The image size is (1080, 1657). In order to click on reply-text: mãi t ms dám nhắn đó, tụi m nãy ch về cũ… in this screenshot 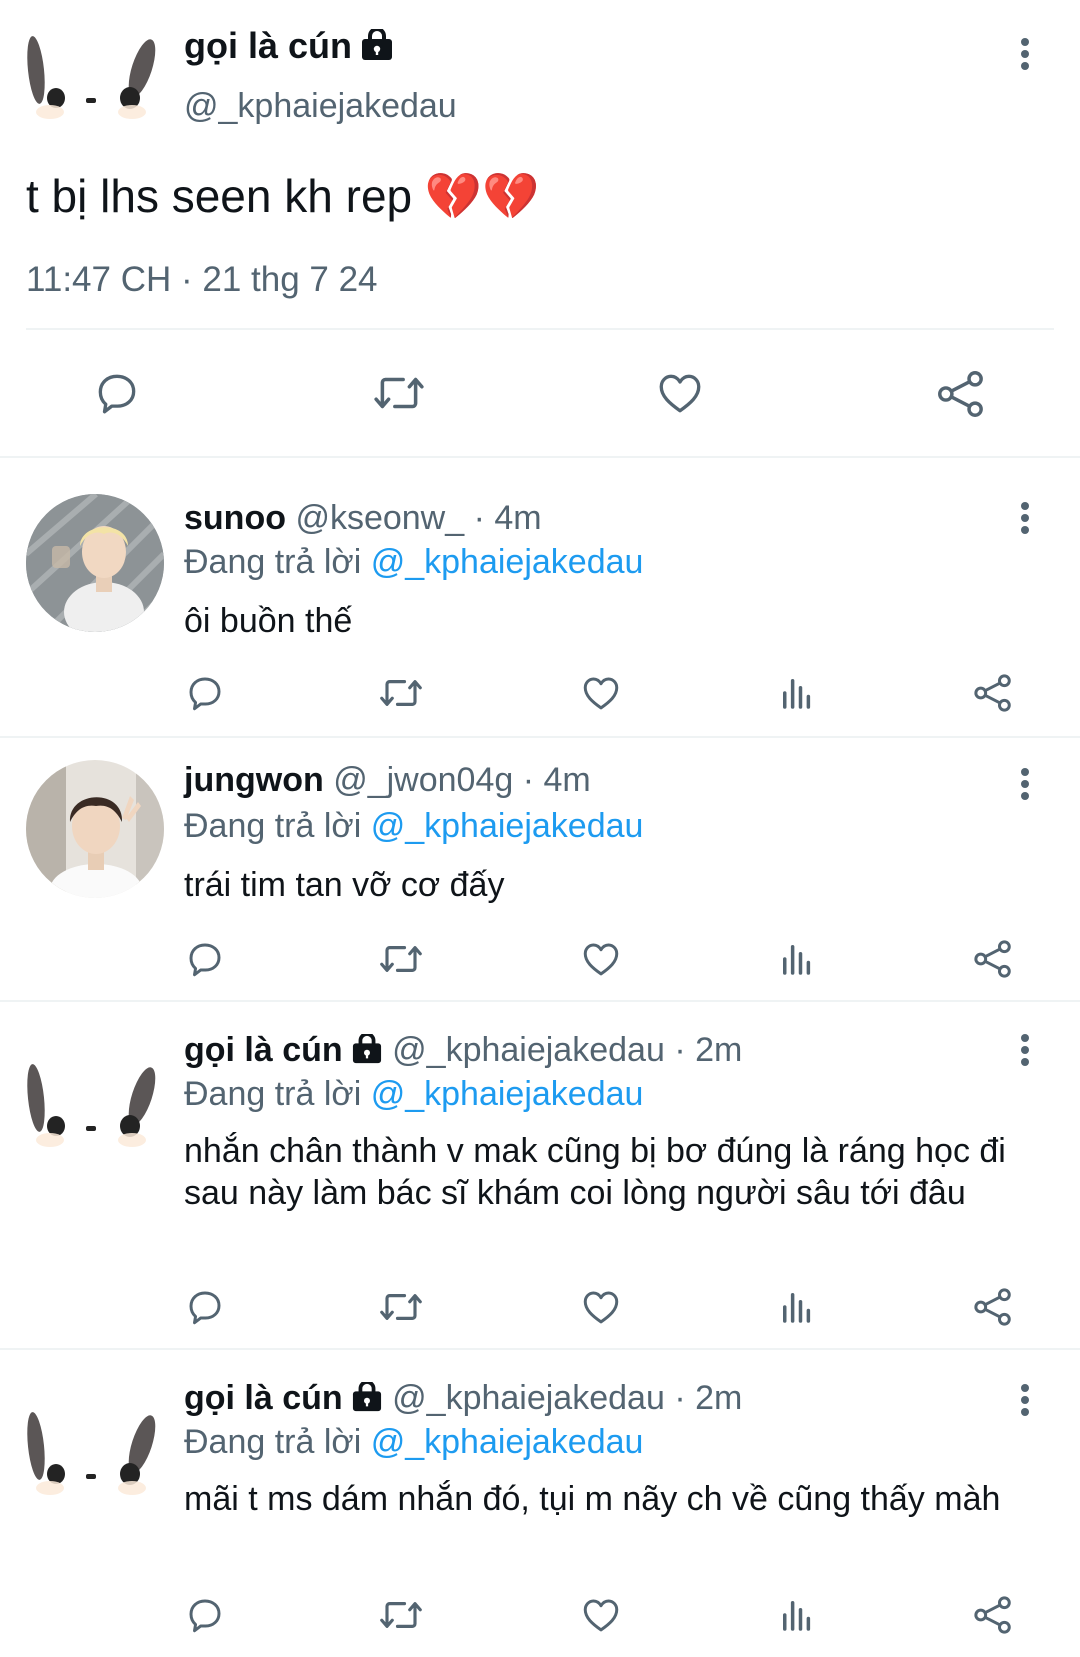, I will do `click(592, 1499)`.